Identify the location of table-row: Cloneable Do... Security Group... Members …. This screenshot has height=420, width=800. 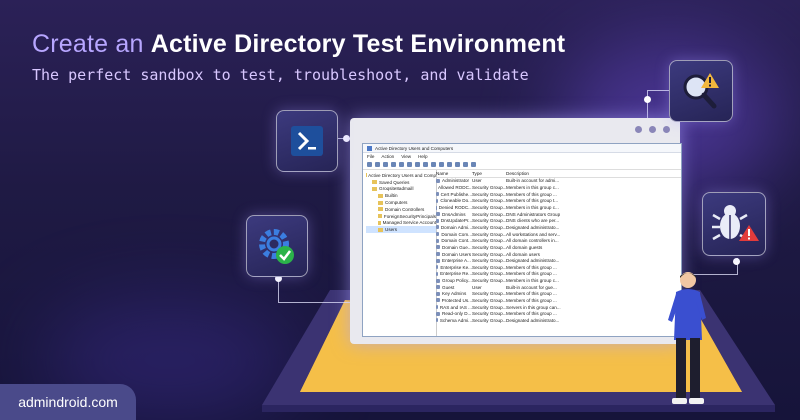
(558, 201).